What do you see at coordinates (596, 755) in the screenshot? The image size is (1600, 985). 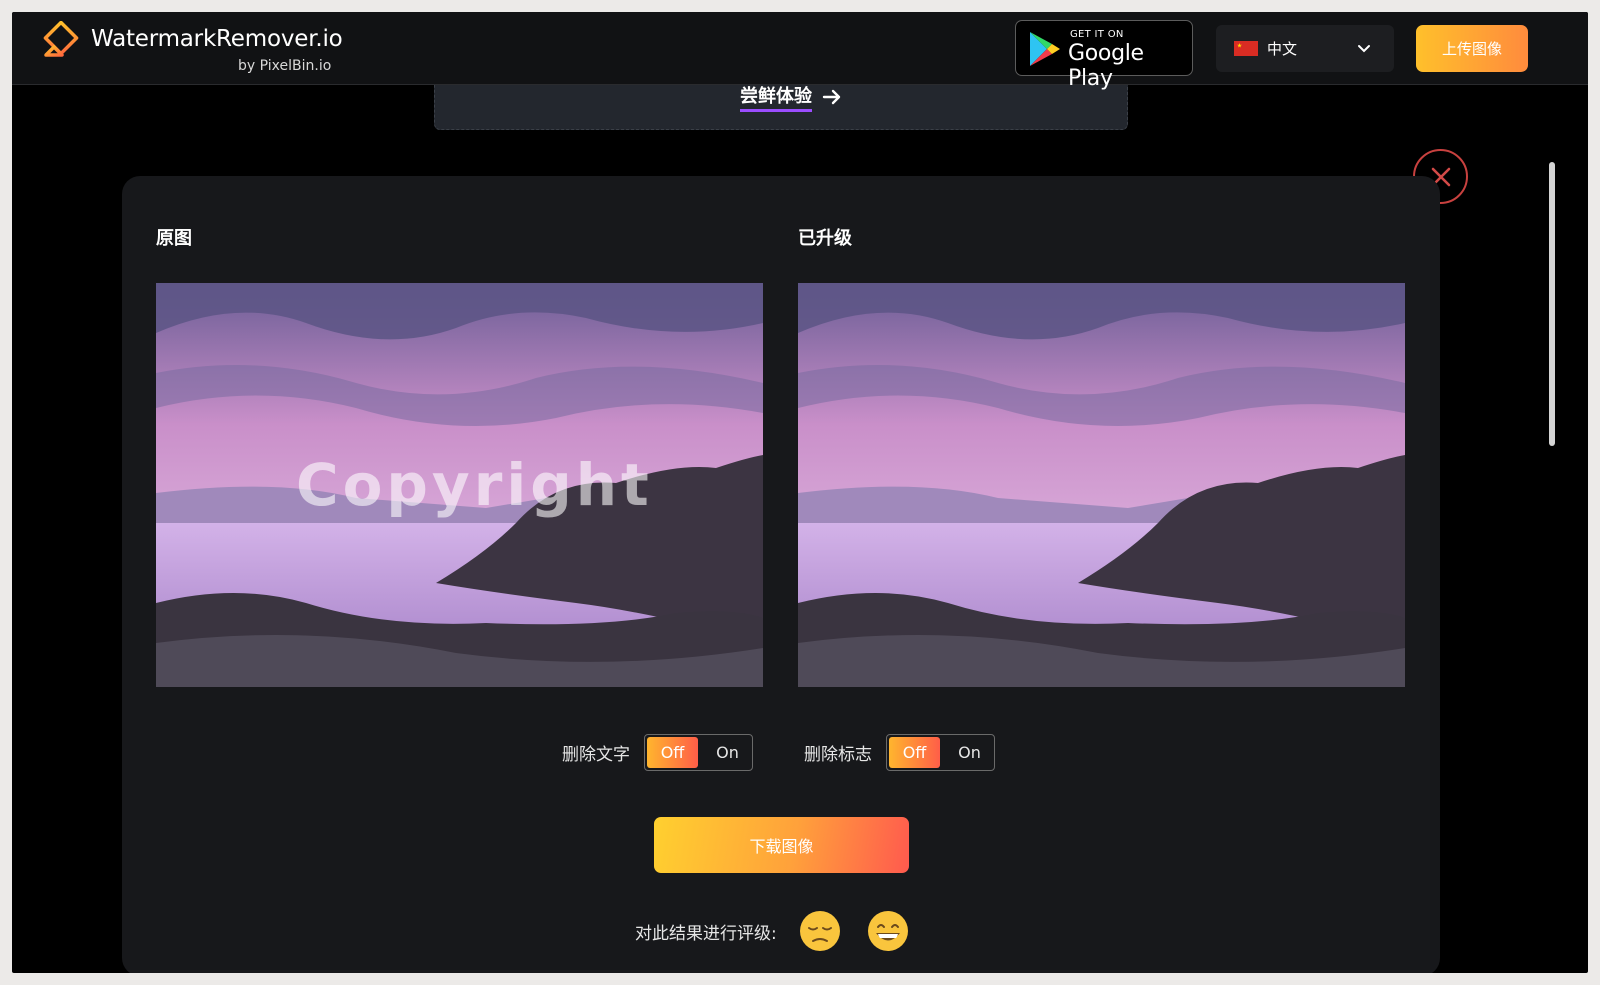 I see `remove-text-label: 删除文字` at bounding box center [596, 755].